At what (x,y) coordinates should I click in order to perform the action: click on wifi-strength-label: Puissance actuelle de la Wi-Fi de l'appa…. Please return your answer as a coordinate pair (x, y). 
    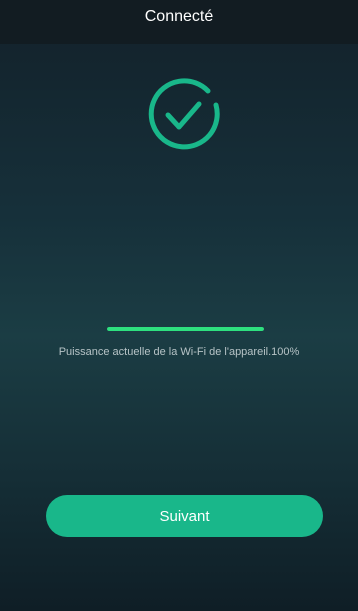
    Looking at the image, I should click on (179, 352).